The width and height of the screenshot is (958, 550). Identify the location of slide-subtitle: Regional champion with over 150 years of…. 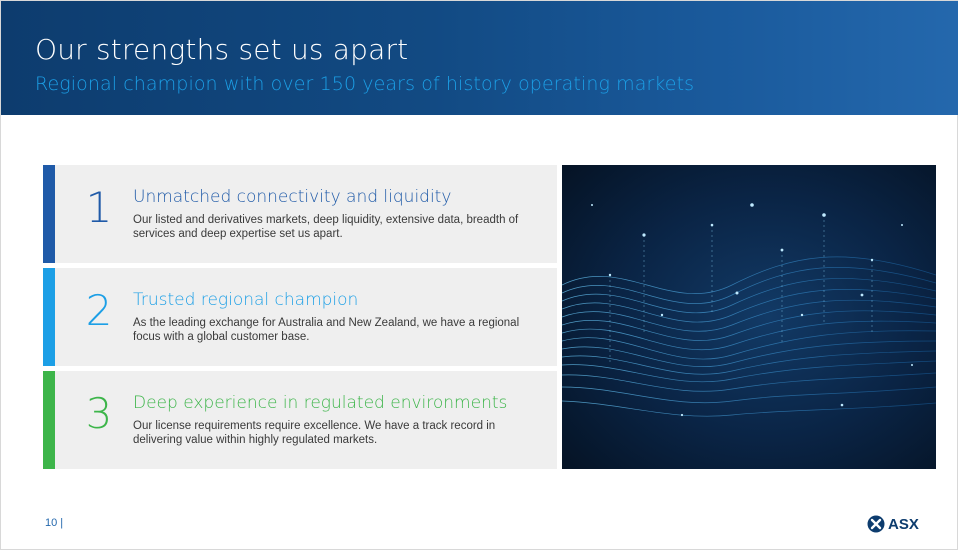
(365, 84).